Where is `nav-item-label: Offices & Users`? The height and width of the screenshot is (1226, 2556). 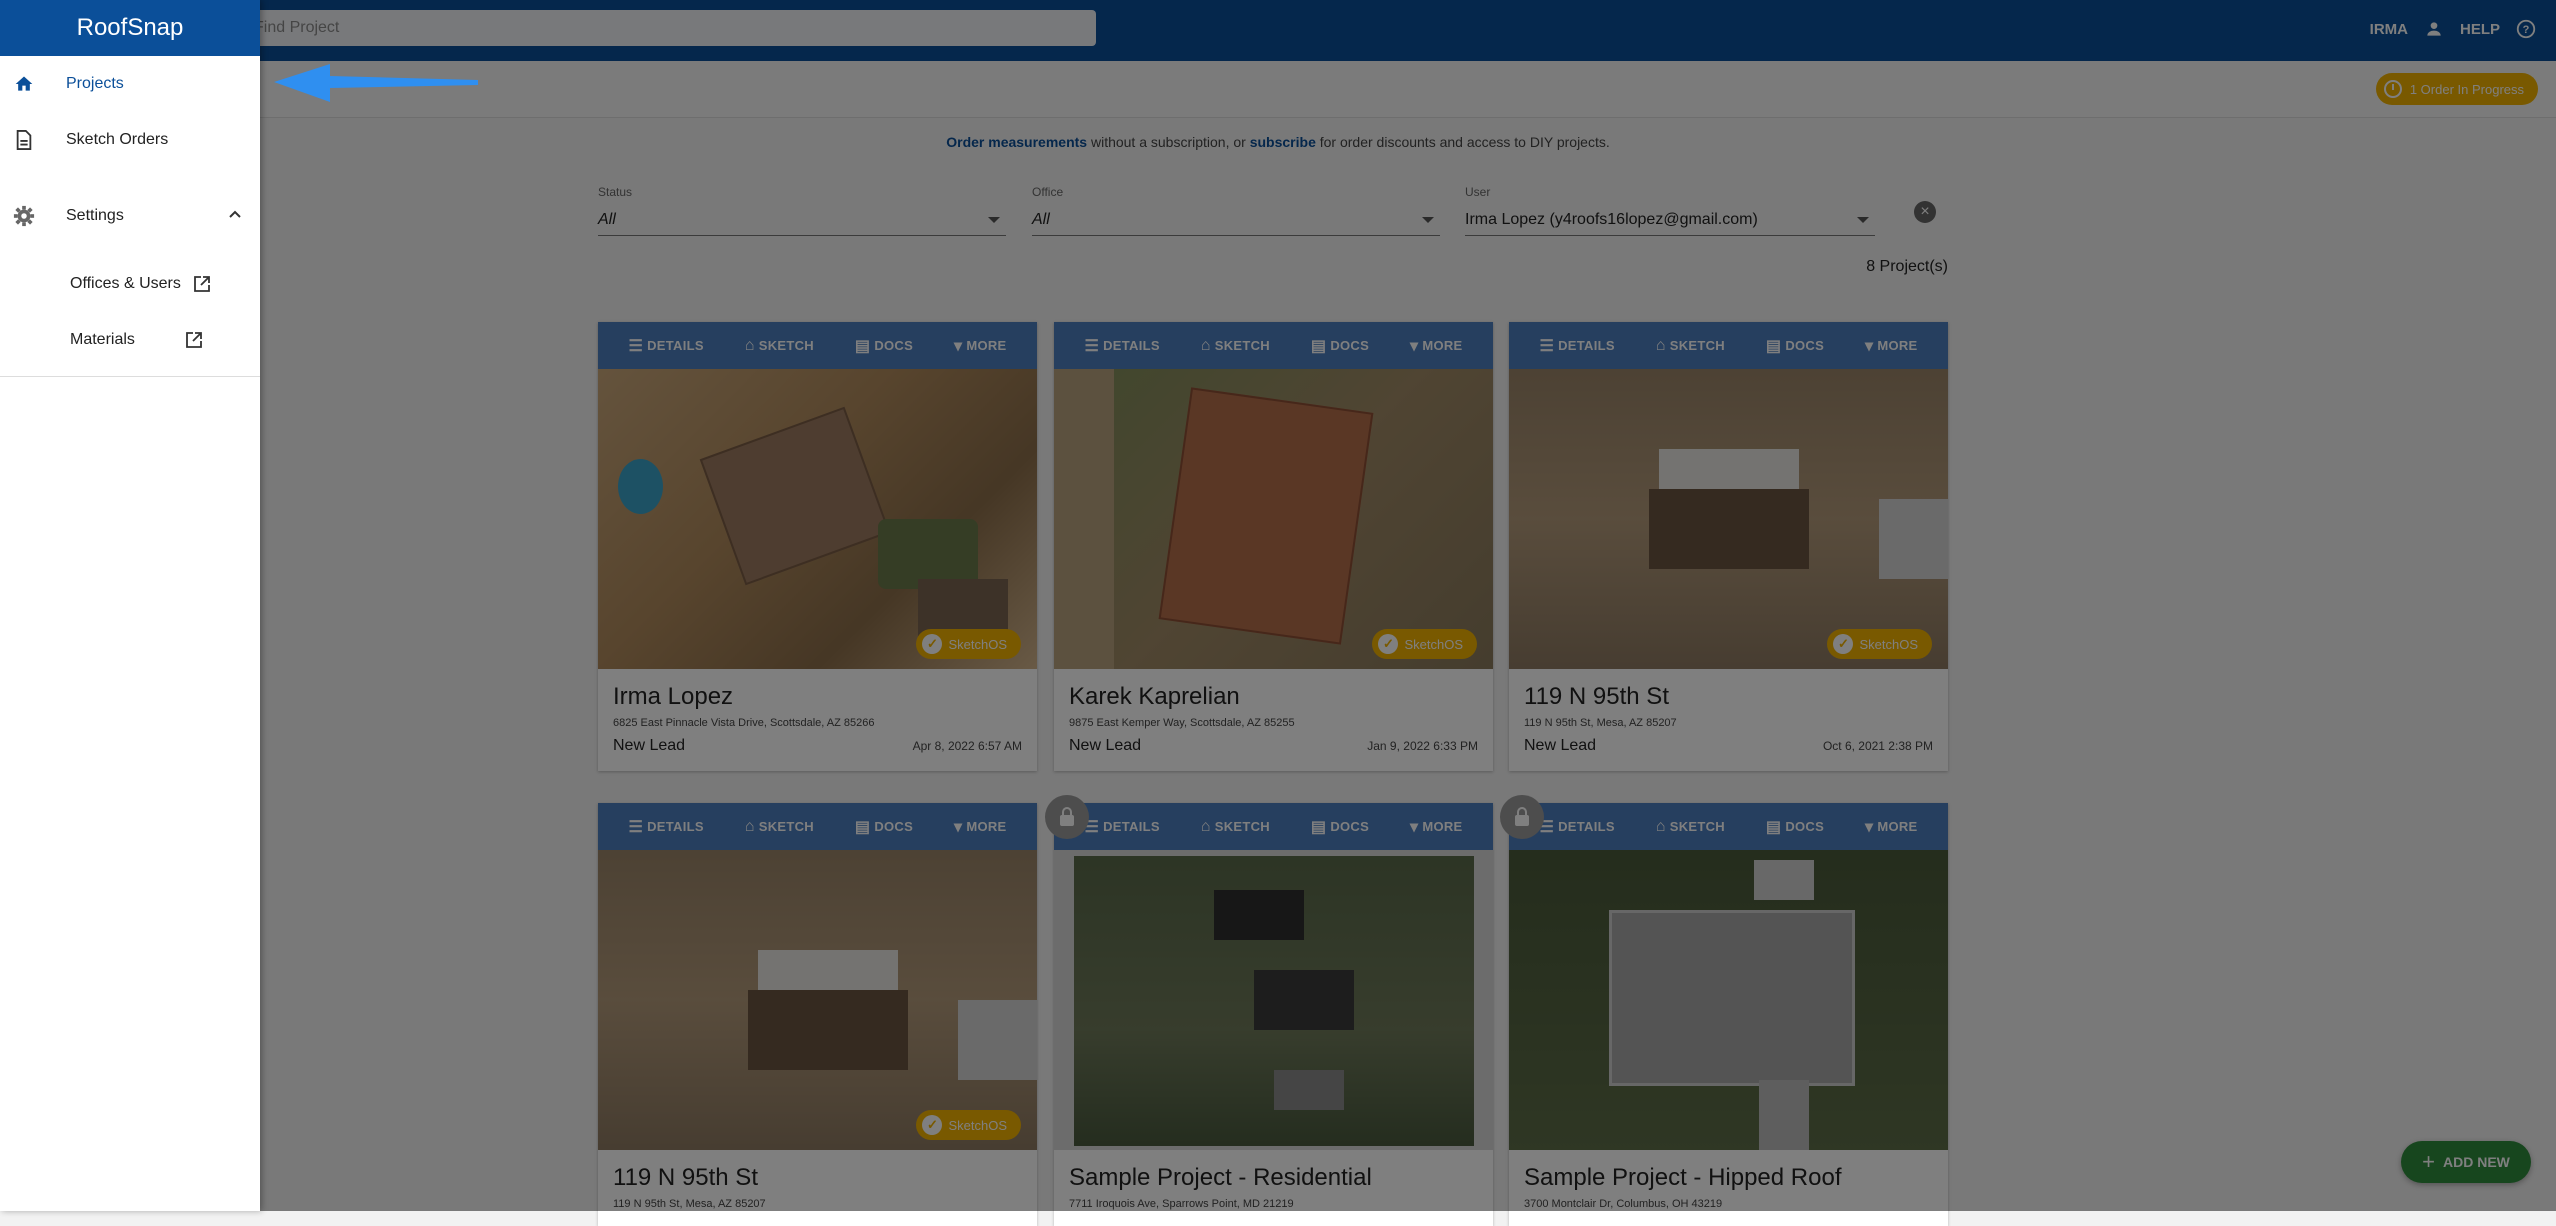
nav-item-label: Offices & Users is located at coordinates (125, 283).